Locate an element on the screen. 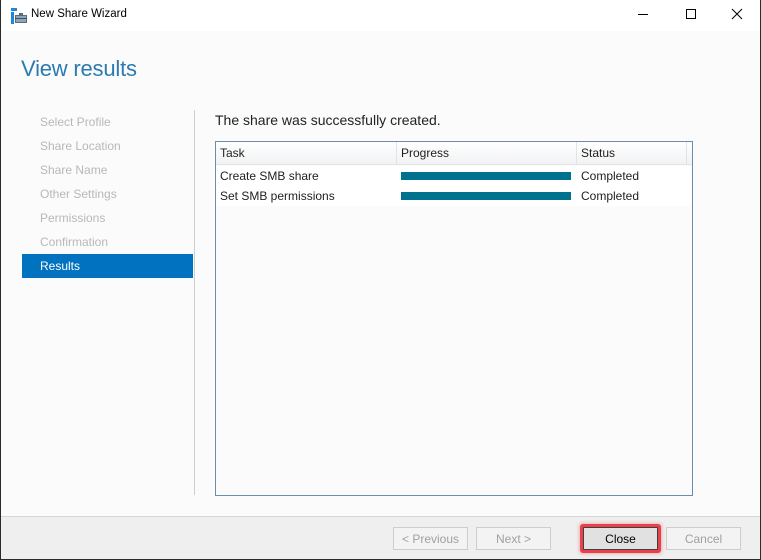 Image resolution: width=761 pixels, height=560 pixels. column-header-status: Status is located at coordinates (632, 153).